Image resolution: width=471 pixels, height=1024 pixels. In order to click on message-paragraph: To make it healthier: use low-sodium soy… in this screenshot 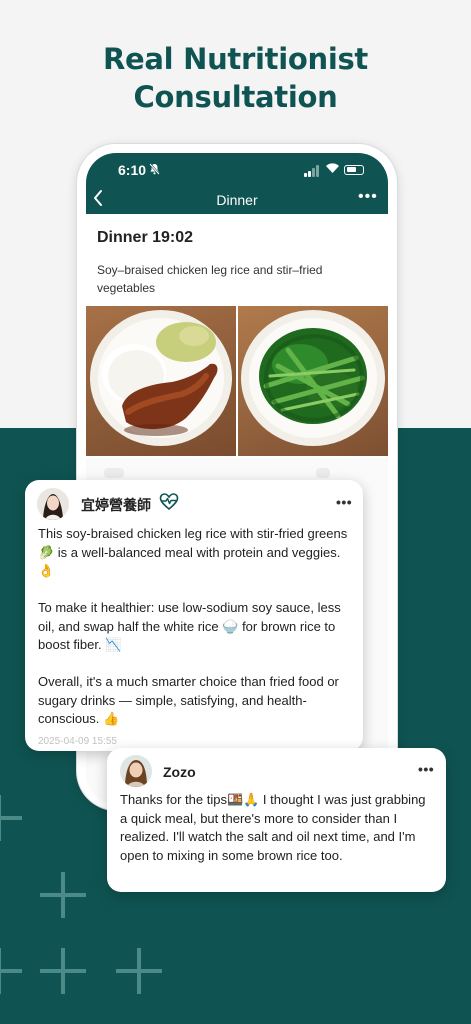, I will do `click(189, 626)`.